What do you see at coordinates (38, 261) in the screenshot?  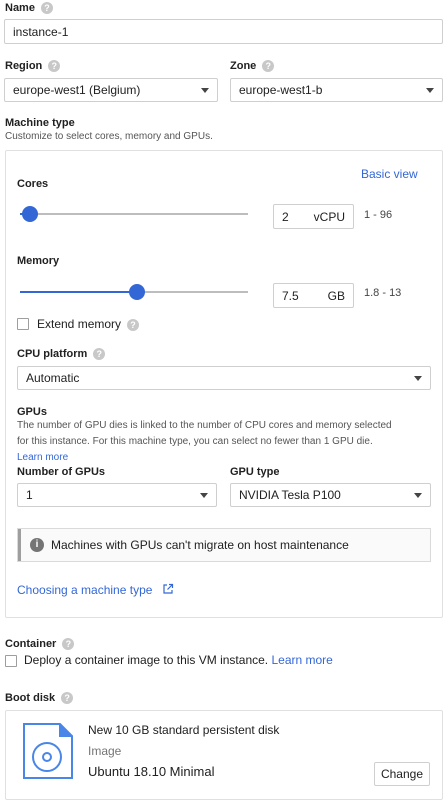 I see `memory-label: Memory` at bounding box center [38, 261].